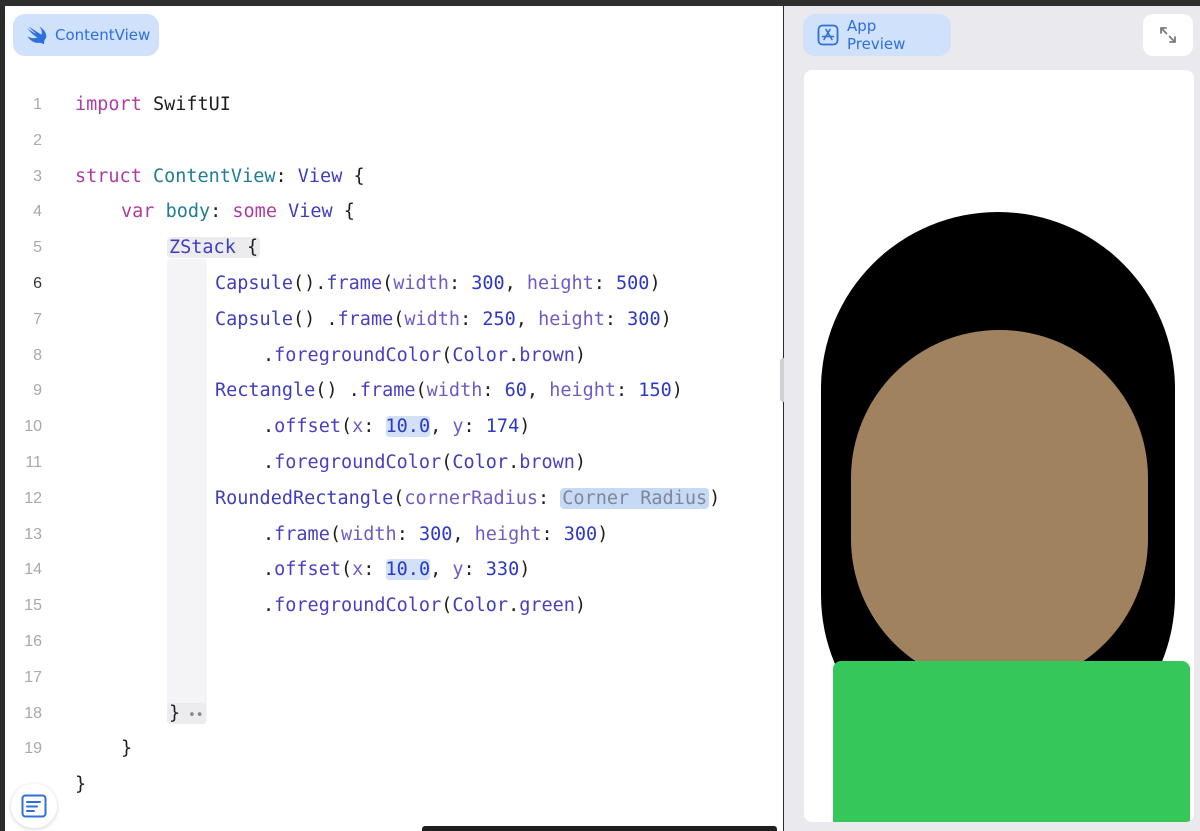  I want to click on member-name: green, so click(547, 606).